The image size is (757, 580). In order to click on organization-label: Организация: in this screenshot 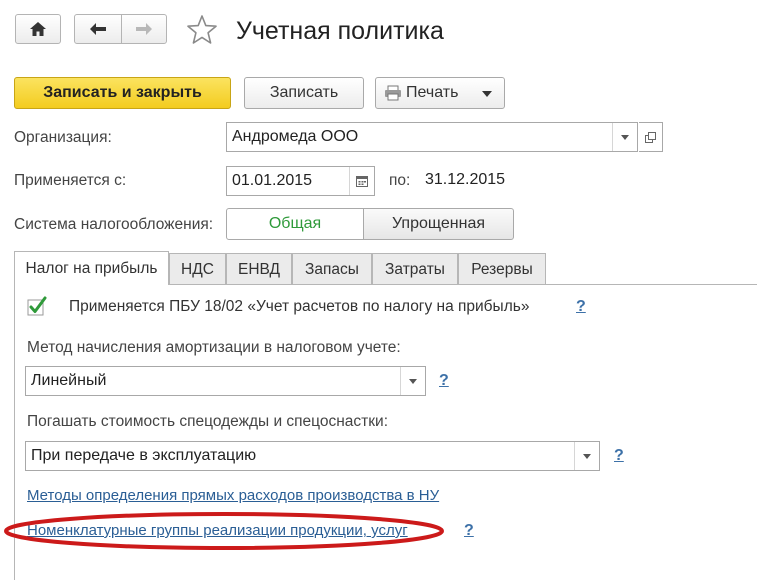, I will do `click(63, 137)`.